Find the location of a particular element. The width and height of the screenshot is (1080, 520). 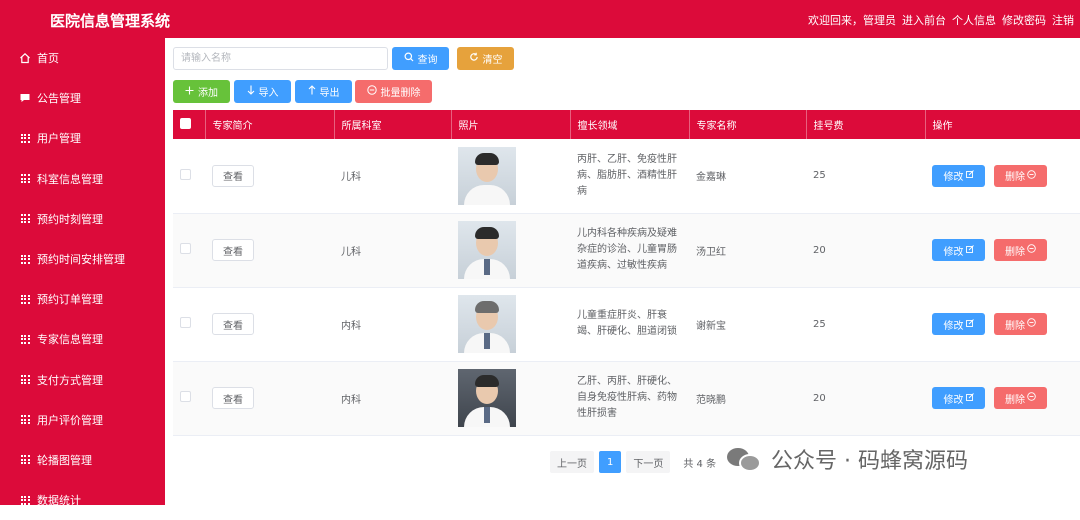

specialty-cell: 儿内科各种疾病及疑难杂症的诊治、儿童胃肠道疾病、过敏性疾病 is located at coordinates (627, 249).